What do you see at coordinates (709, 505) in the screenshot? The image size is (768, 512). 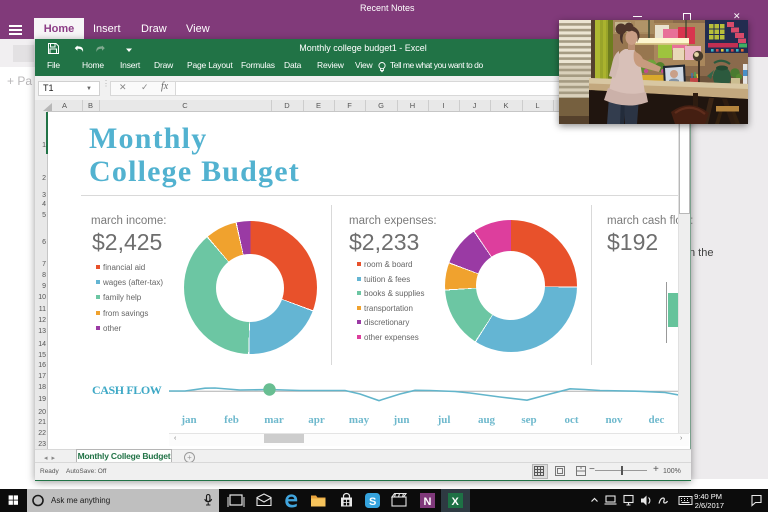 I see `svg-text: 2/6/2017` at bounding box center [709, 505].